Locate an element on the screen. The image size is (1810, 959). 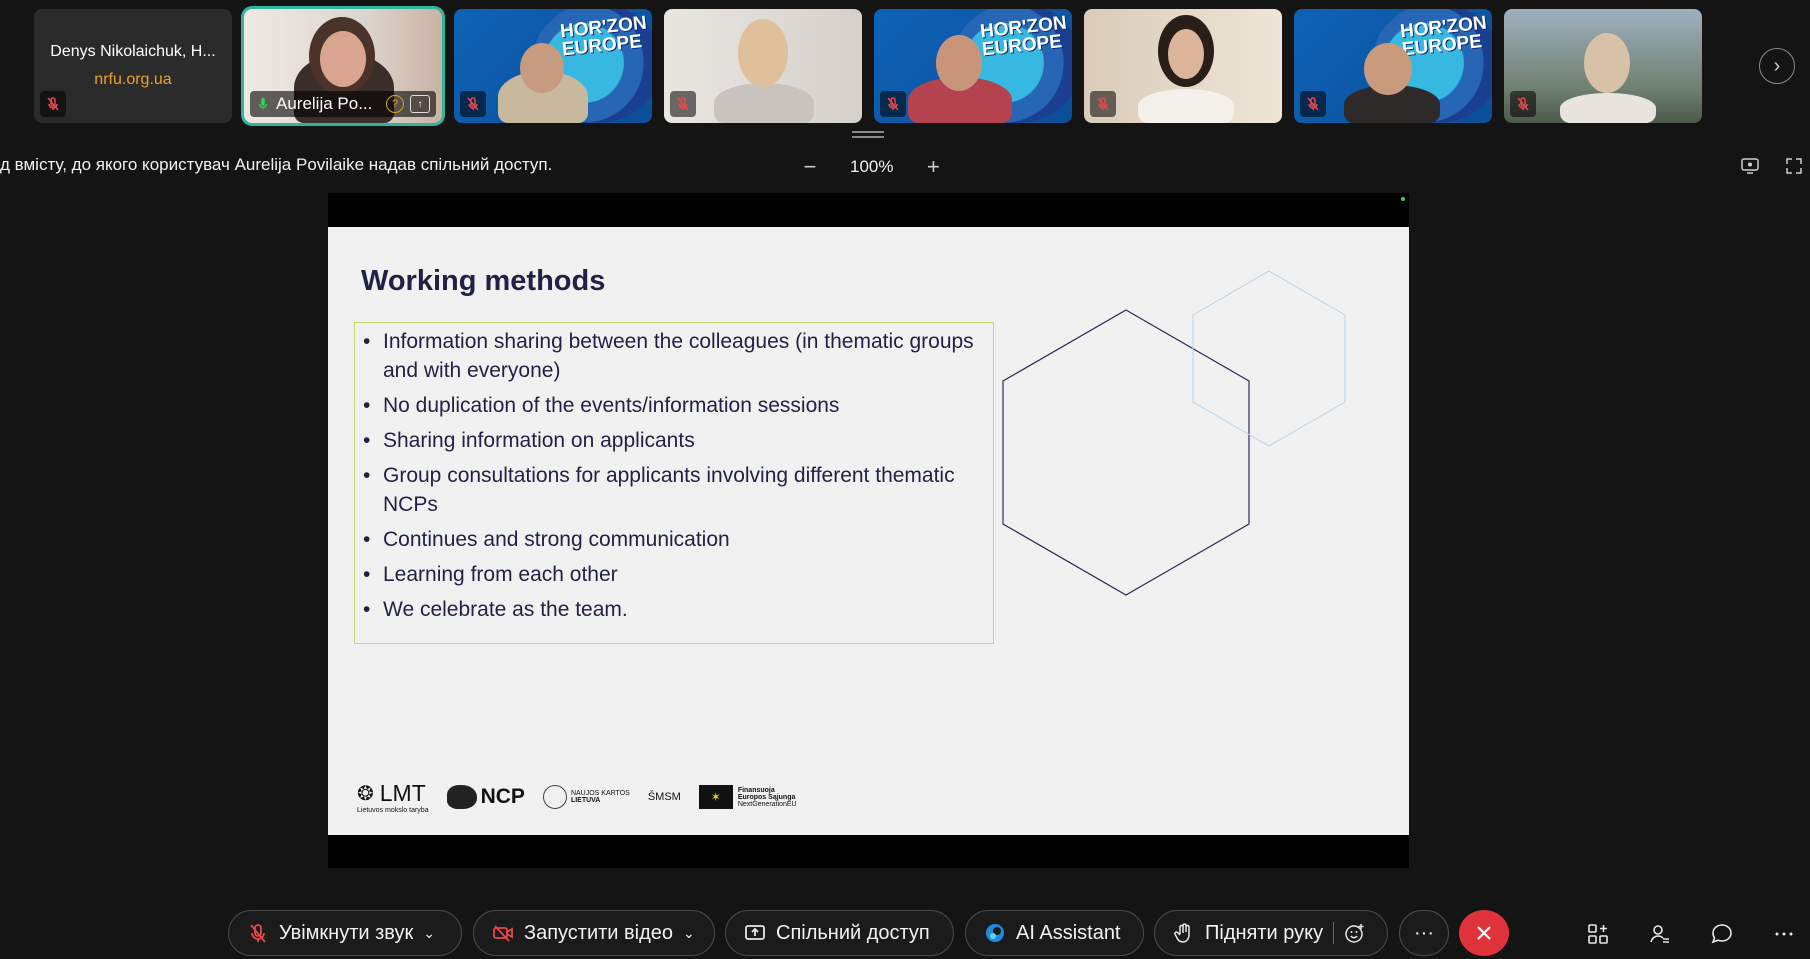
display-options-icon is located at coordinates (1750, 166).